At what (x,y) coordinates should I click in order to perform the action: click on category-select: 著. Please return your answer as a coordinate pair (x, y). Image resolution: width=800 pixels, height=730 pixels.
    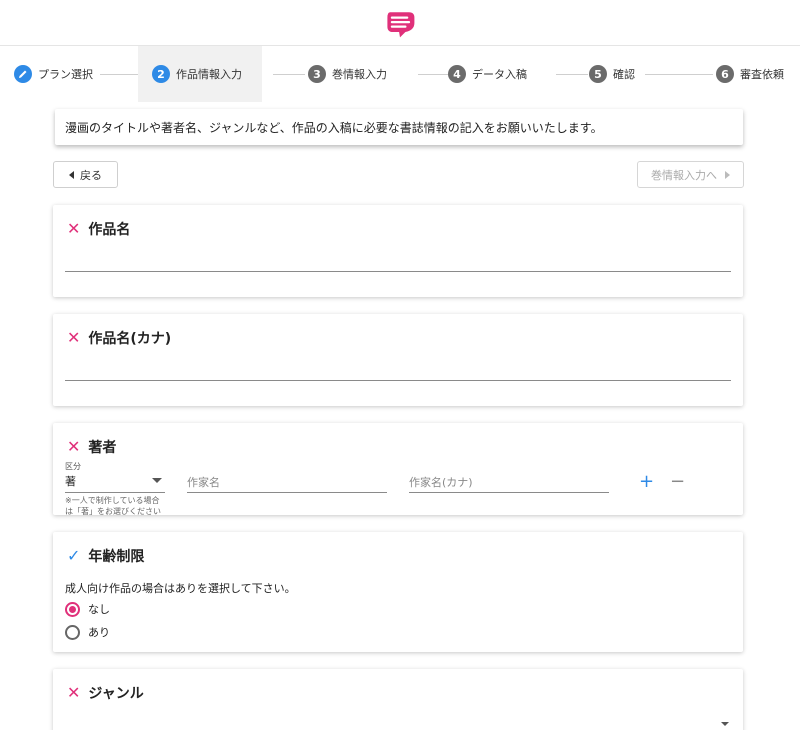
    Looking at the image, I should click on (115, 483).